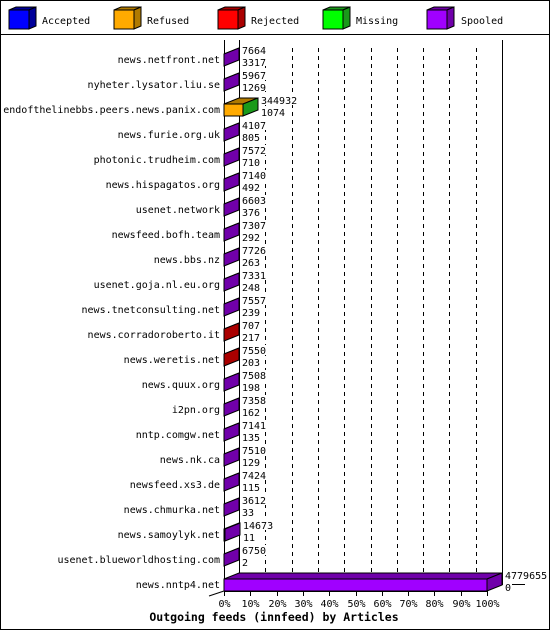  What do you see at coordinates (273, 617) in the screenshot?
I see `chart-title: Outgoing feeds (innfeed) by Articles` at bounding box center [273, 617].